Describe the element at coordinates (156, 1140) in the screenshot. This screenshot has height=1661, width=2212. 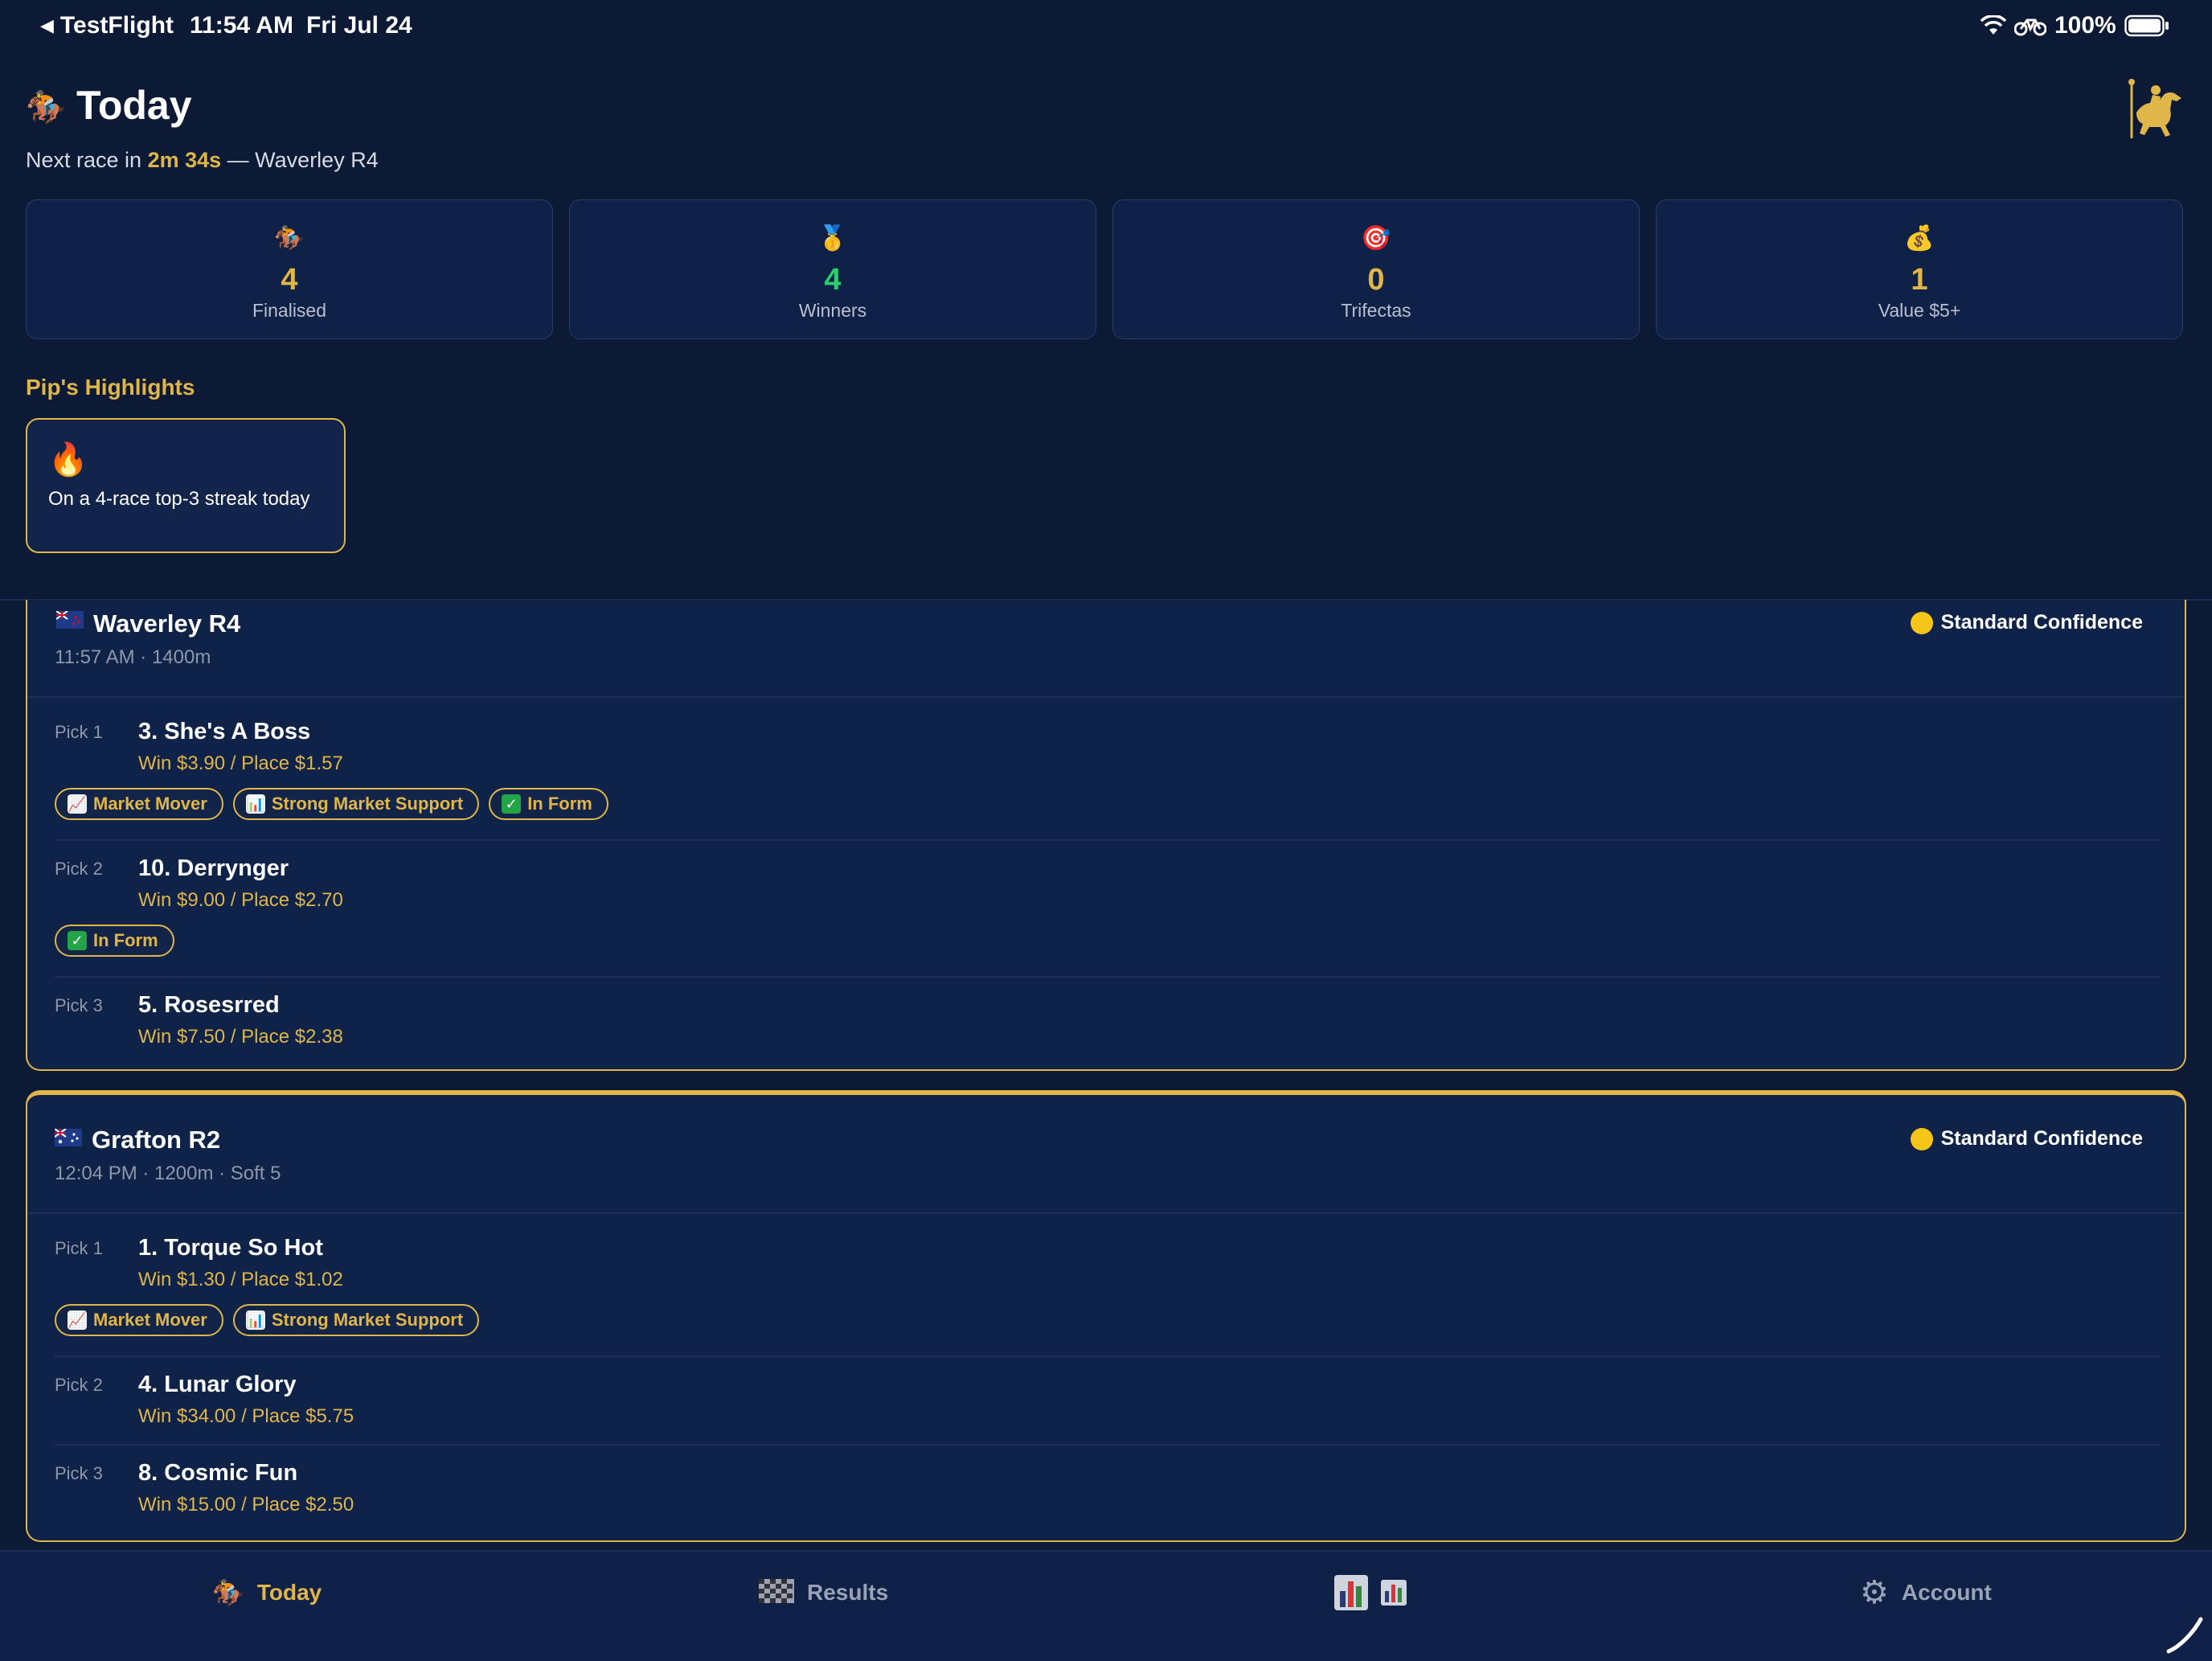
I see `race-name: Grafton R2` at that location.